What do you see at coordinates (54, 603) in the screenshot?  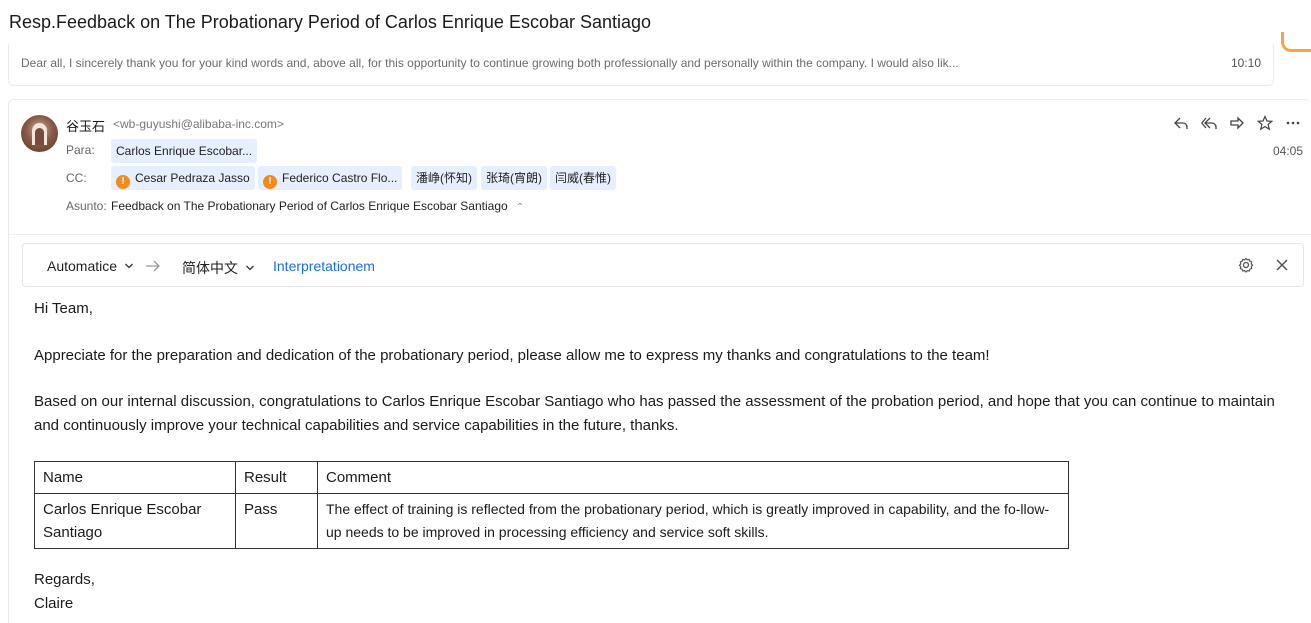 I see `signature: Claire` at bounding box center [54, 603].